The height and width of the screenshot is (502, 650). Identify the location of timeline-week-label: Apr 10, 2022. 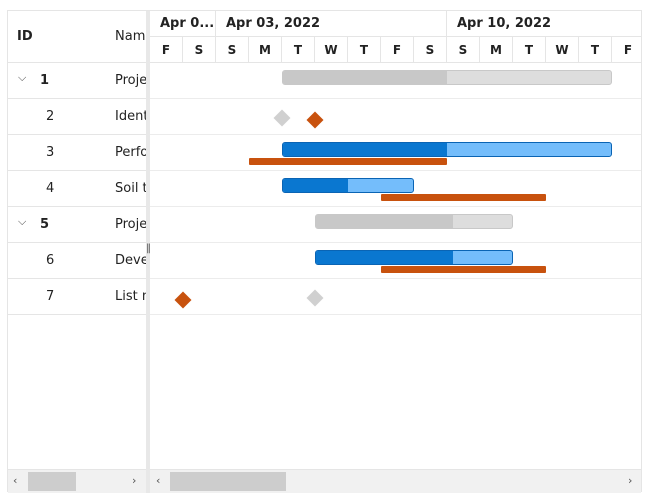
(544, 24).